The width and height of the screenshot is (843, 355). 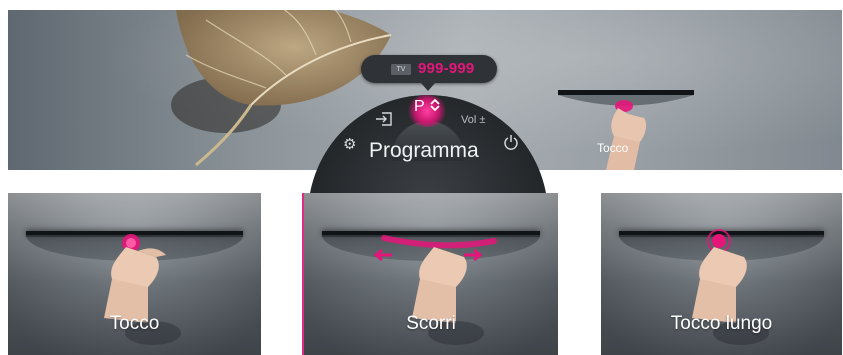 I want to click on gesture-caption: Tocco lungo, so click(x=721, y=323).